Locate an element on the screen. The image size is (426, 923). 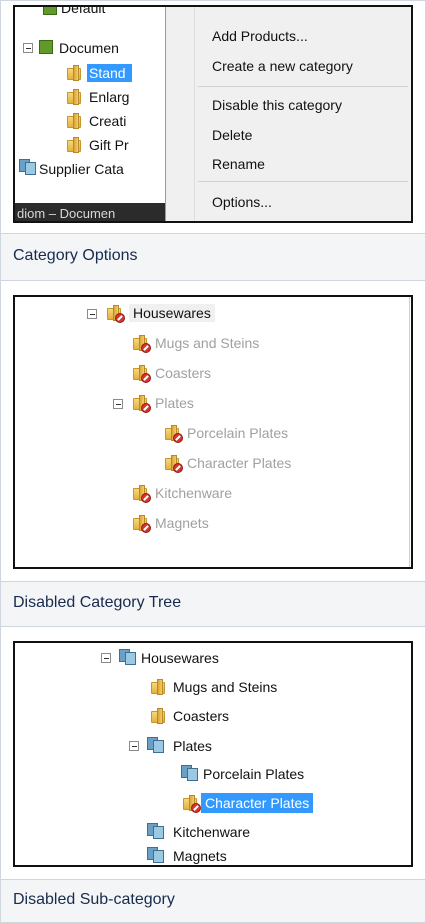
scroll-edge is located at coordinates (409, 432).